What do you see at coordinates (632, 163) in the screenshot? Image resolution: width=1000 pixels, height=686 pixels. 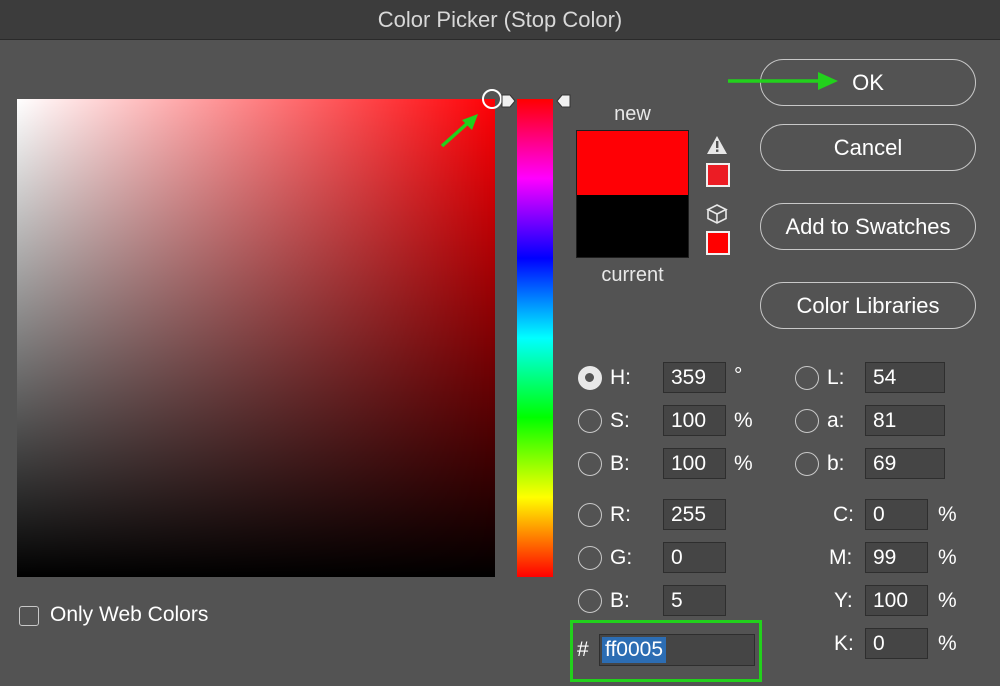 I see `new-color-swatch` at bounding box center [632, 163].